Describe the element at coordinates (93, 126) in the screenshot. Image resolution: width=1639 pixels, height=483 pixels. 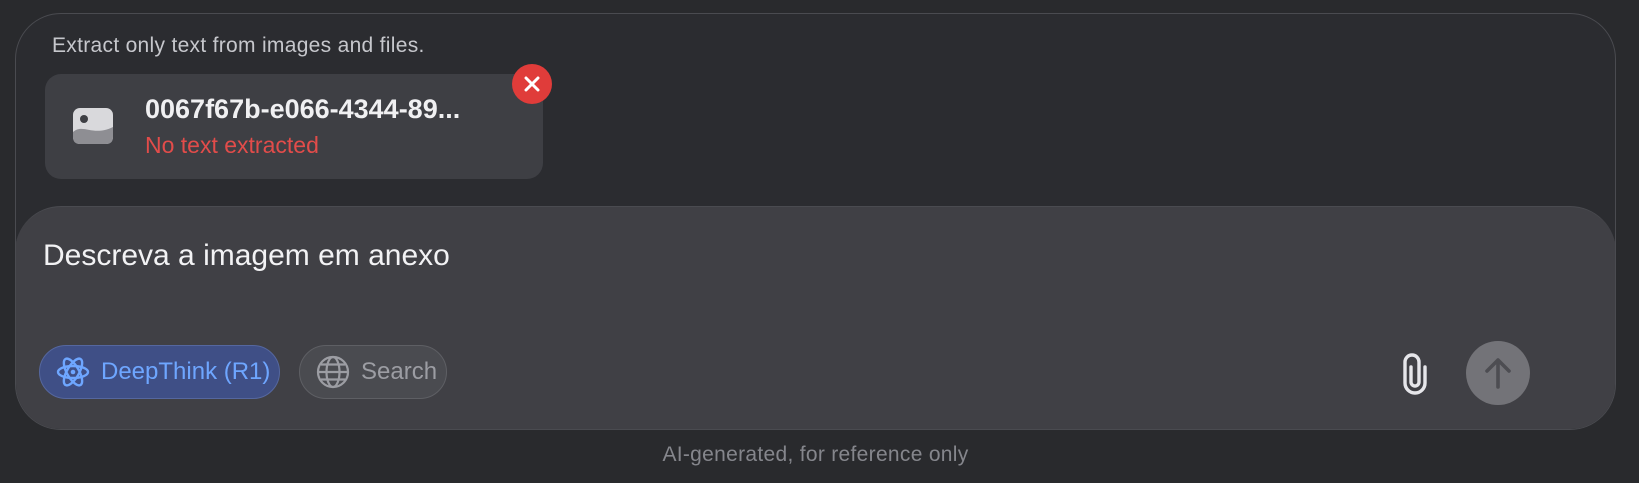
I see `image-file-icon` at that location.